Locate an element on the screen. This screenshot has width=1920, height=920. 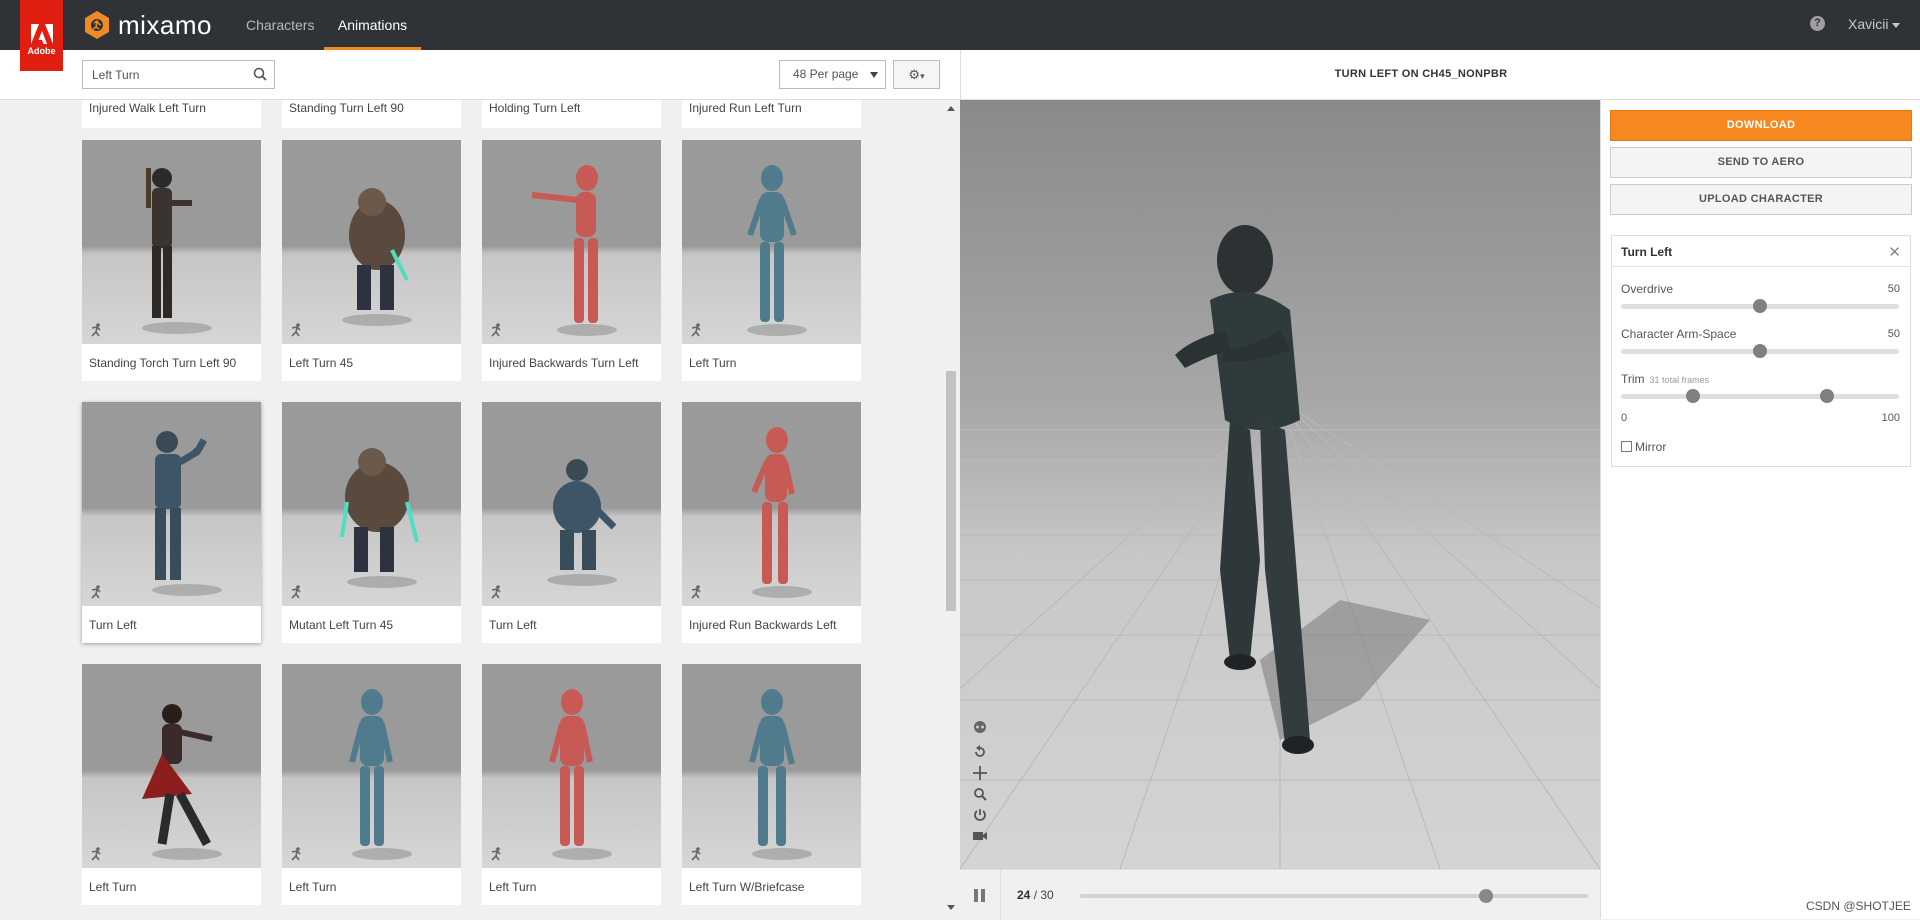
download-button: DOWNLOAD is located at coordinates (1761, 125).